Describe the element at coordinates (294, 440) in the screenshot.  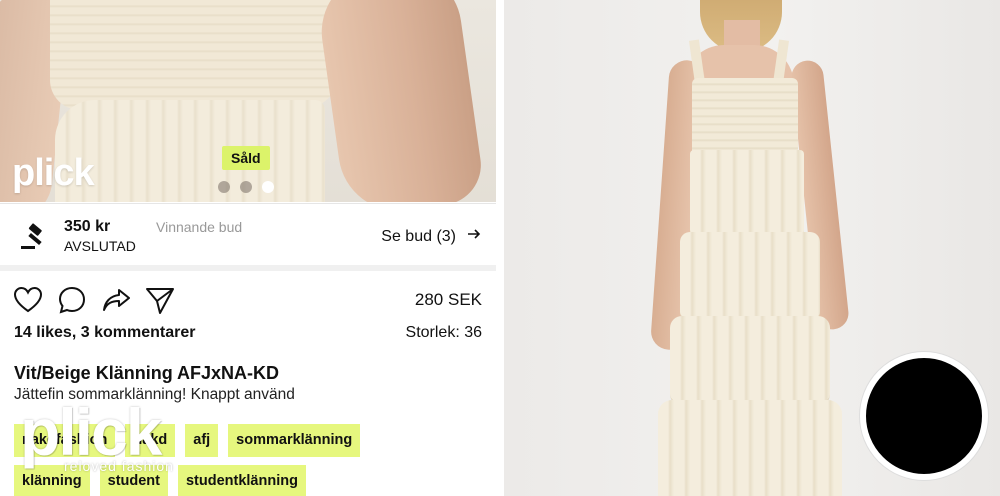
I see `tag: sommarklänning` at that location.